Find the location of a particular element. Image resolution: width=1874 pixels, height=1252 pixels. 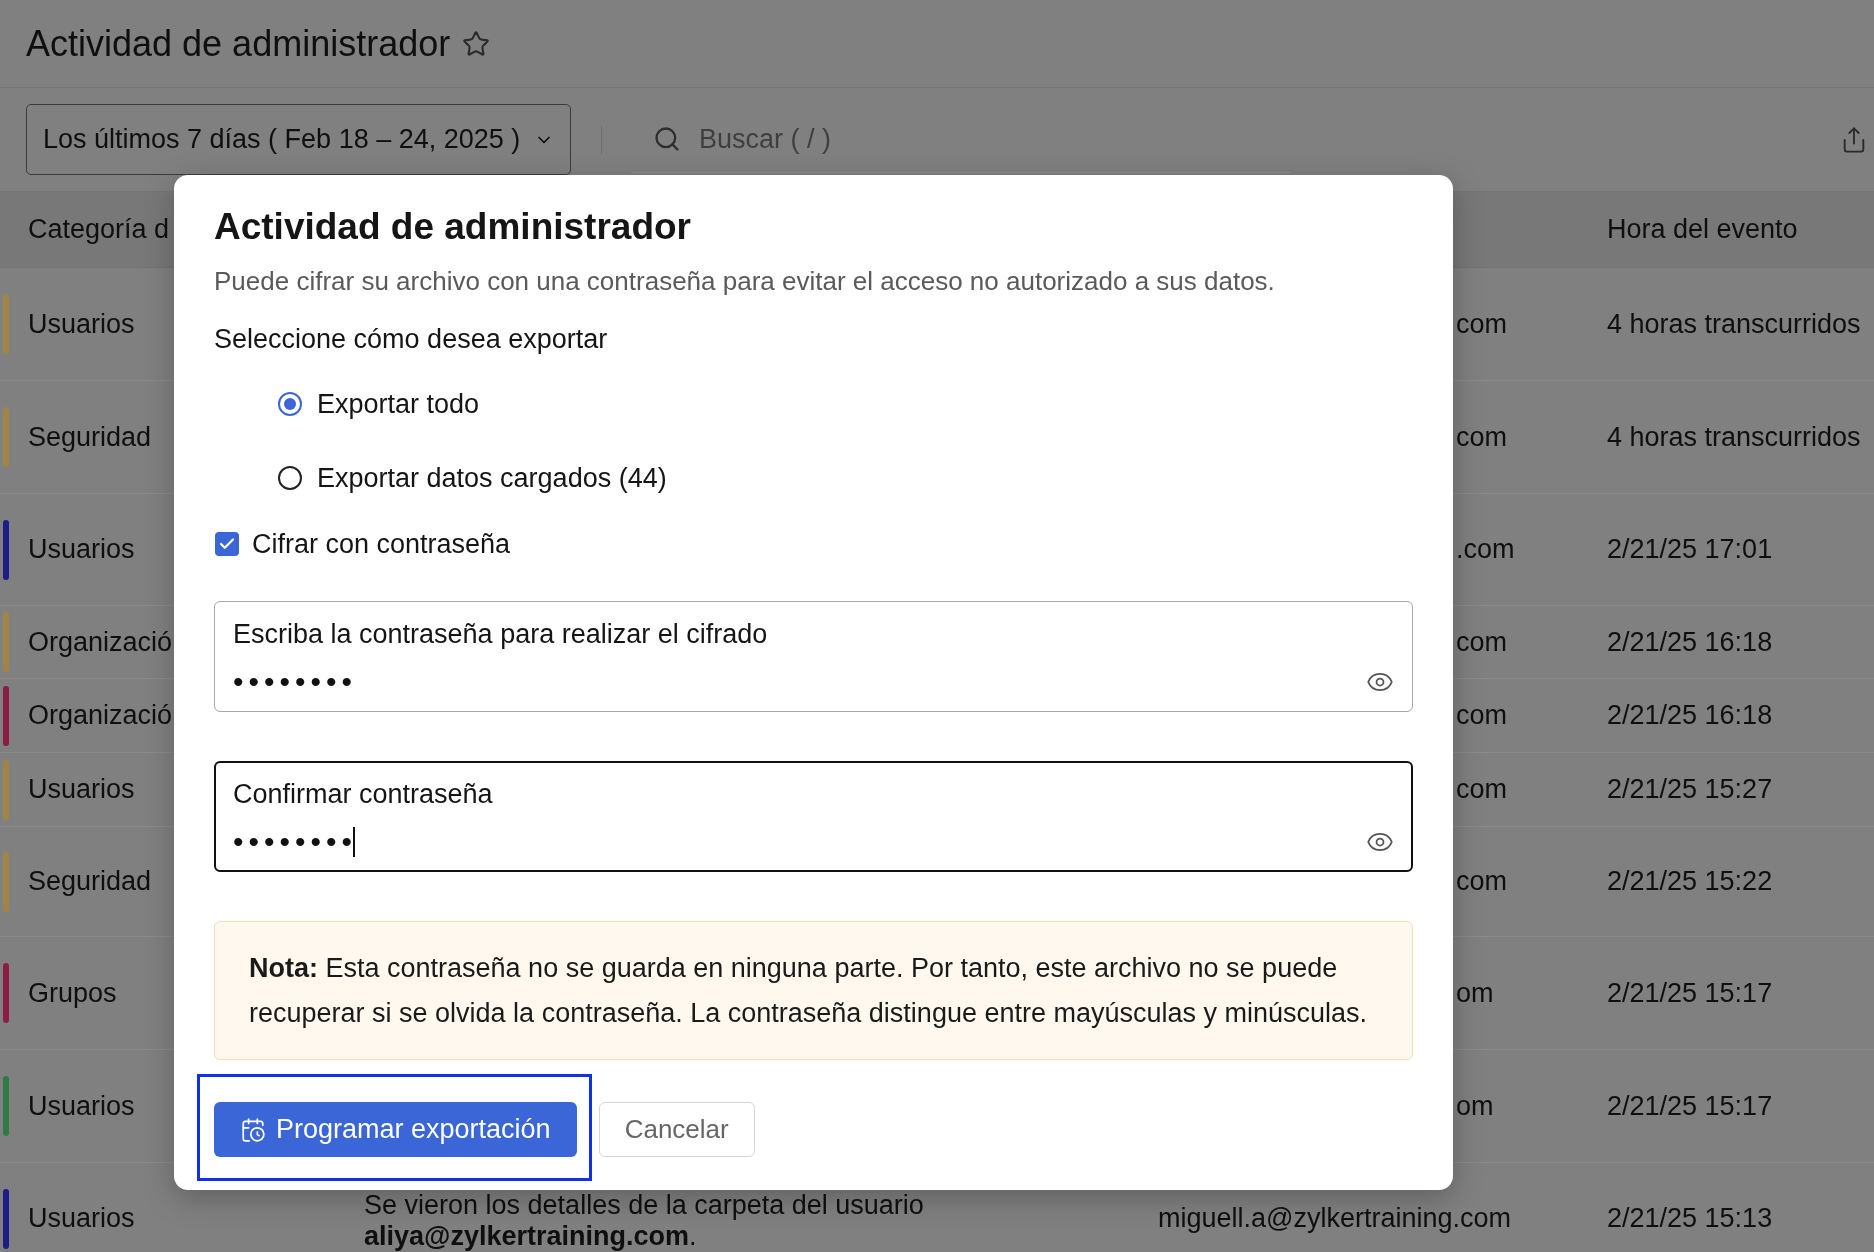

dialog-description: Puede cifrar su archivo con una contraseña para evitar el acceso no autorizado a sus datos. is located at coordinates (745, 281).